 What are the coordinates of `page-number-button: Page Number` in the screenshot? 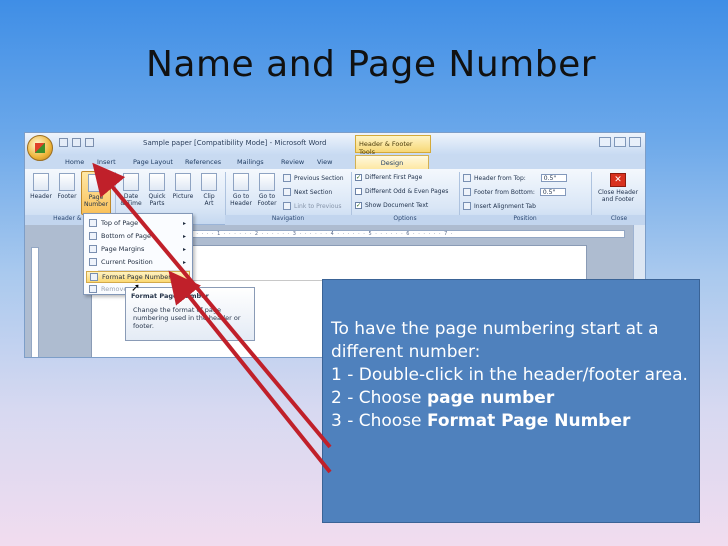 It's located at (96, 193).